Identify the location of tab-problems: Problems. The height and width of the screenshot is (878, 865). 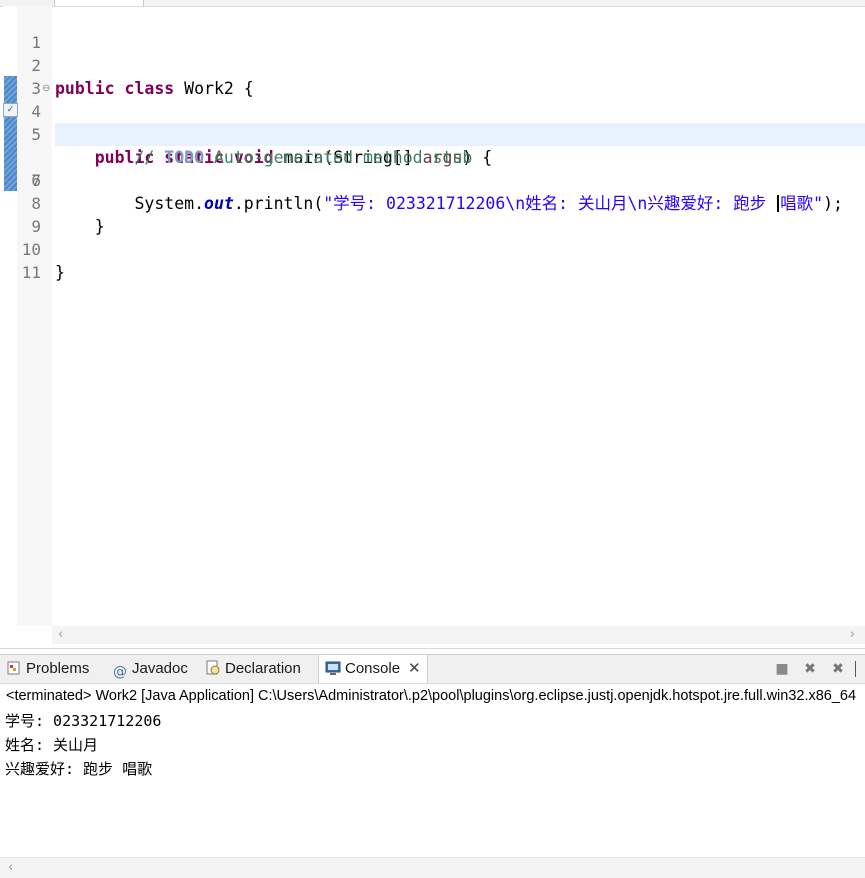
(47, 669).